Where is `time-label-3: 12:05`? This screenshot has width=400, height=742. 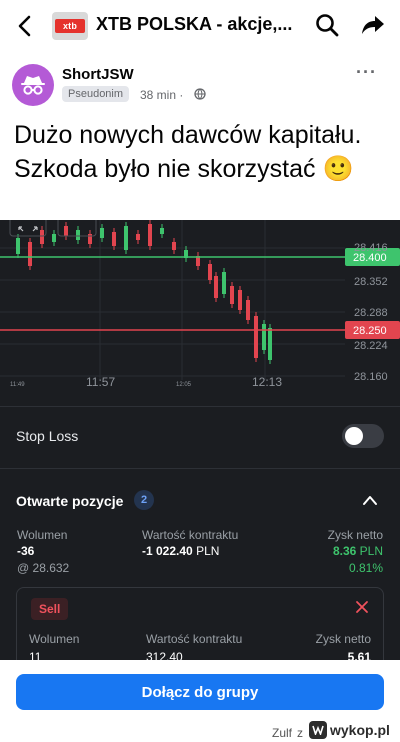 time-label-3: 12:05 is located at coordinates (184, 385).